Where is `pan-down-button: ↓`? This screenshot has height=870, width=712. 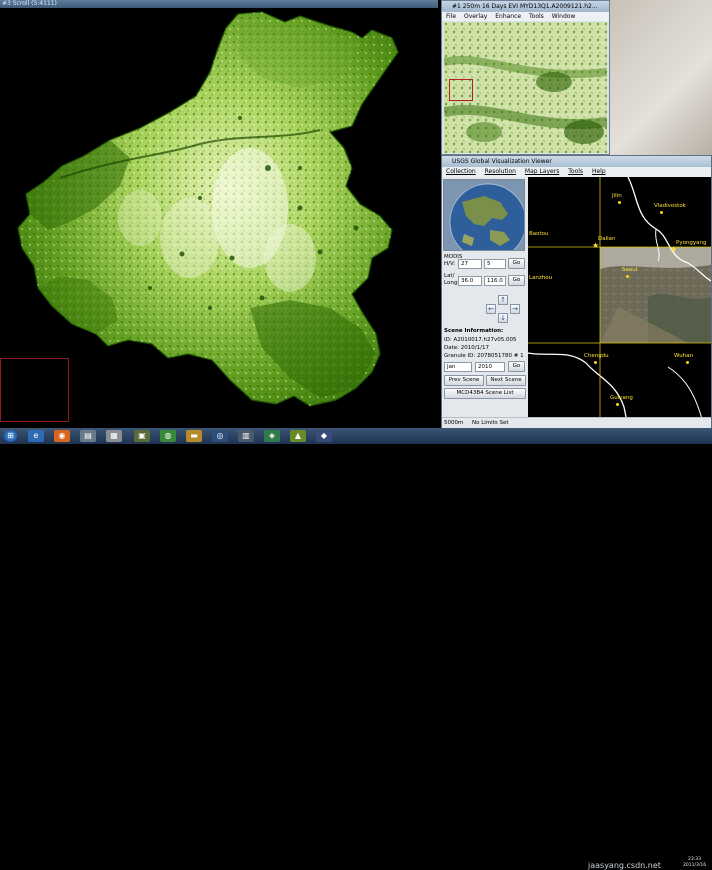 pan-down-button: ↓ is located at coordinates (503, 318).